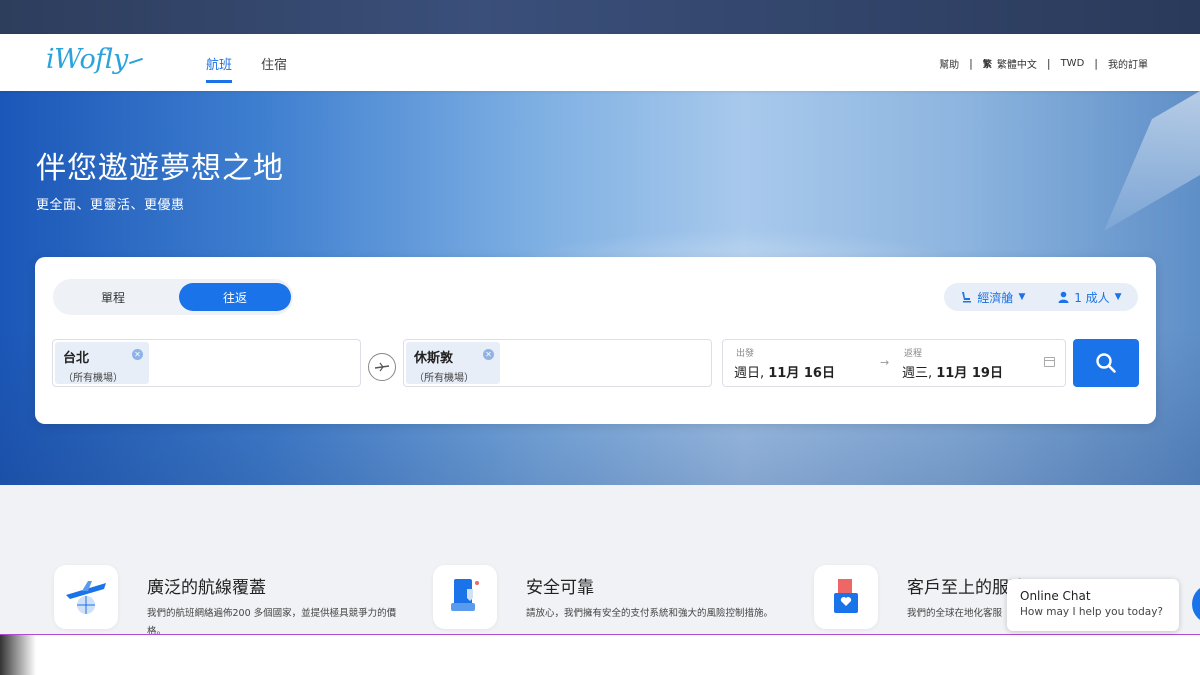  What do you see at coordinates (1063, 297) in the screenshot?
I see `person-icon` at bounding box center [1063, 297].